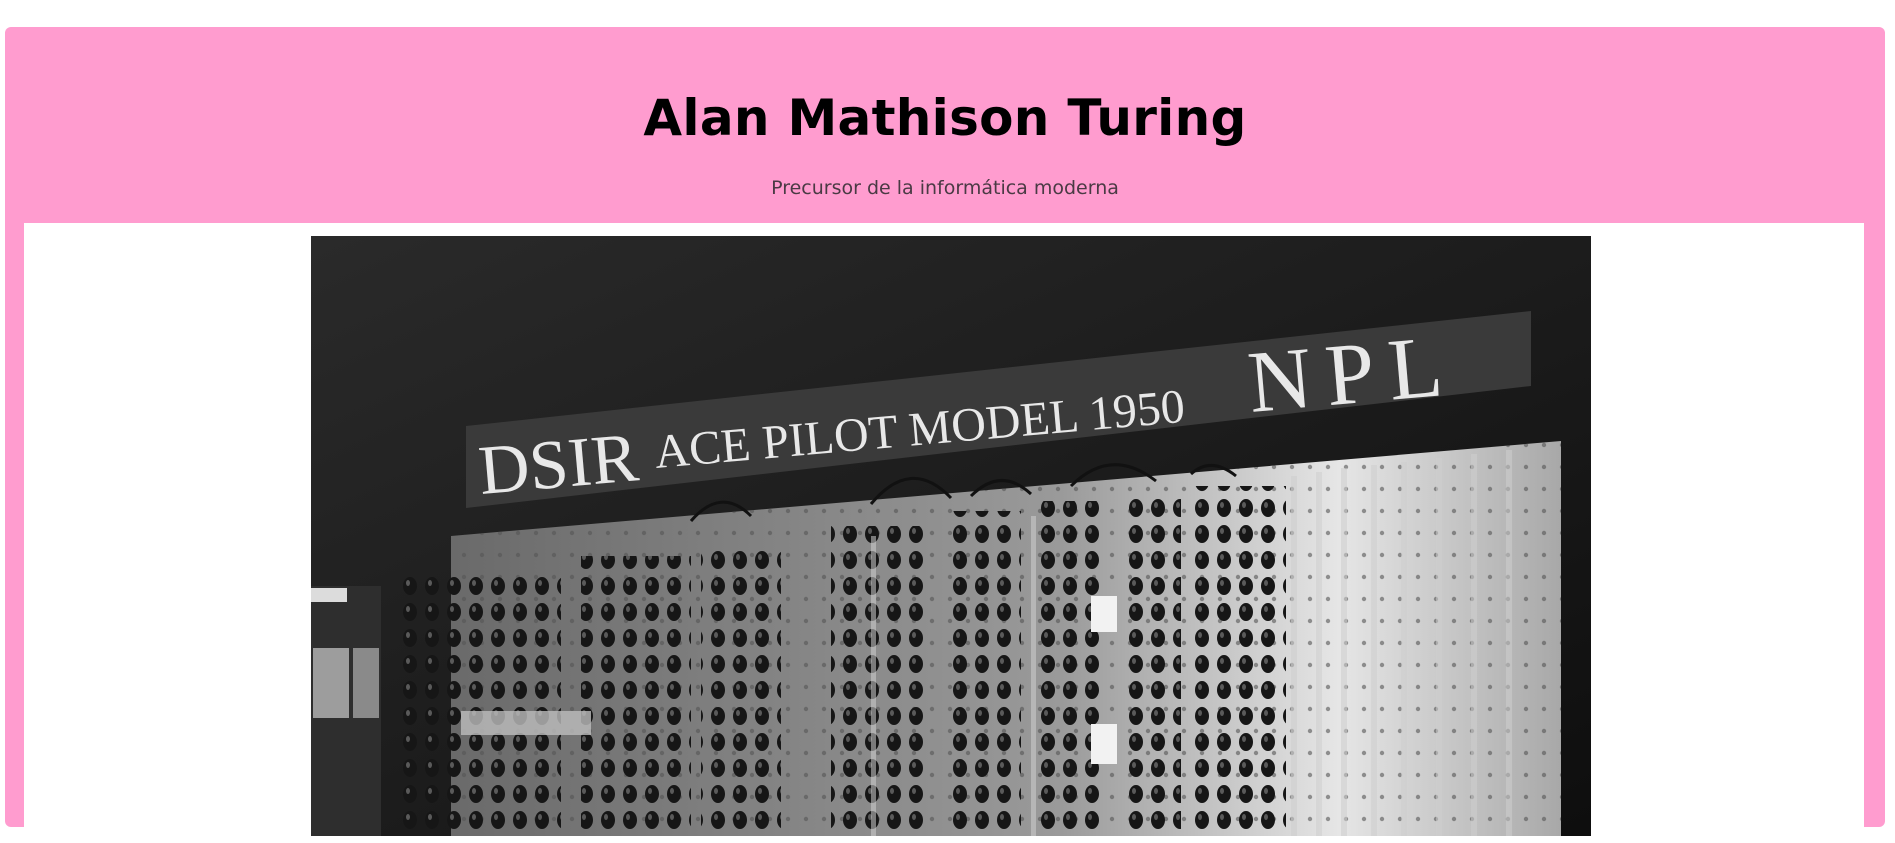  What do you see at coordinates (1352, 374) in the screenshot?
I see `sign-npl: NPL` at bounding box center [1352, 374].